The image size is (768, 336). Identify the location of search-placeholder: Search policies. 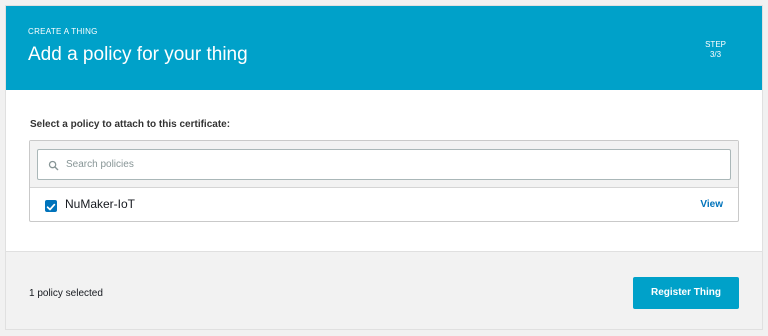
(100, 164).